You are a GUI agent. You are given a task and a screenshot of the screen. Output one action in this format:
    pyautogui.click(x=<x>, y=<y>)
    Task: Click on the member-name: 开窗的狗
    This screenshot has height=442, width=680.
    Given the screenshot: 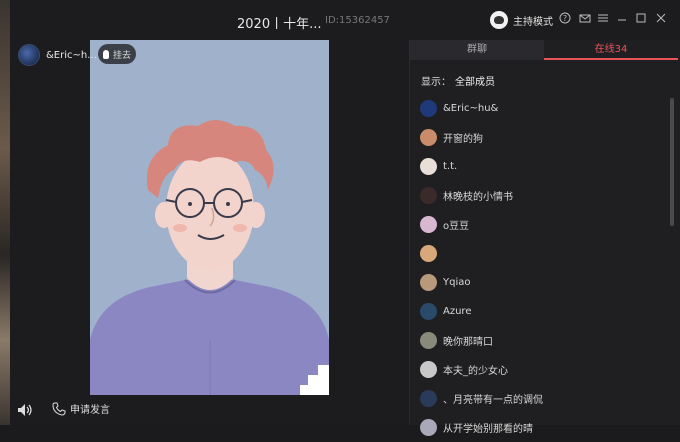 What is the action you would take?
    pyautogui.click(x=463, y=139)
    